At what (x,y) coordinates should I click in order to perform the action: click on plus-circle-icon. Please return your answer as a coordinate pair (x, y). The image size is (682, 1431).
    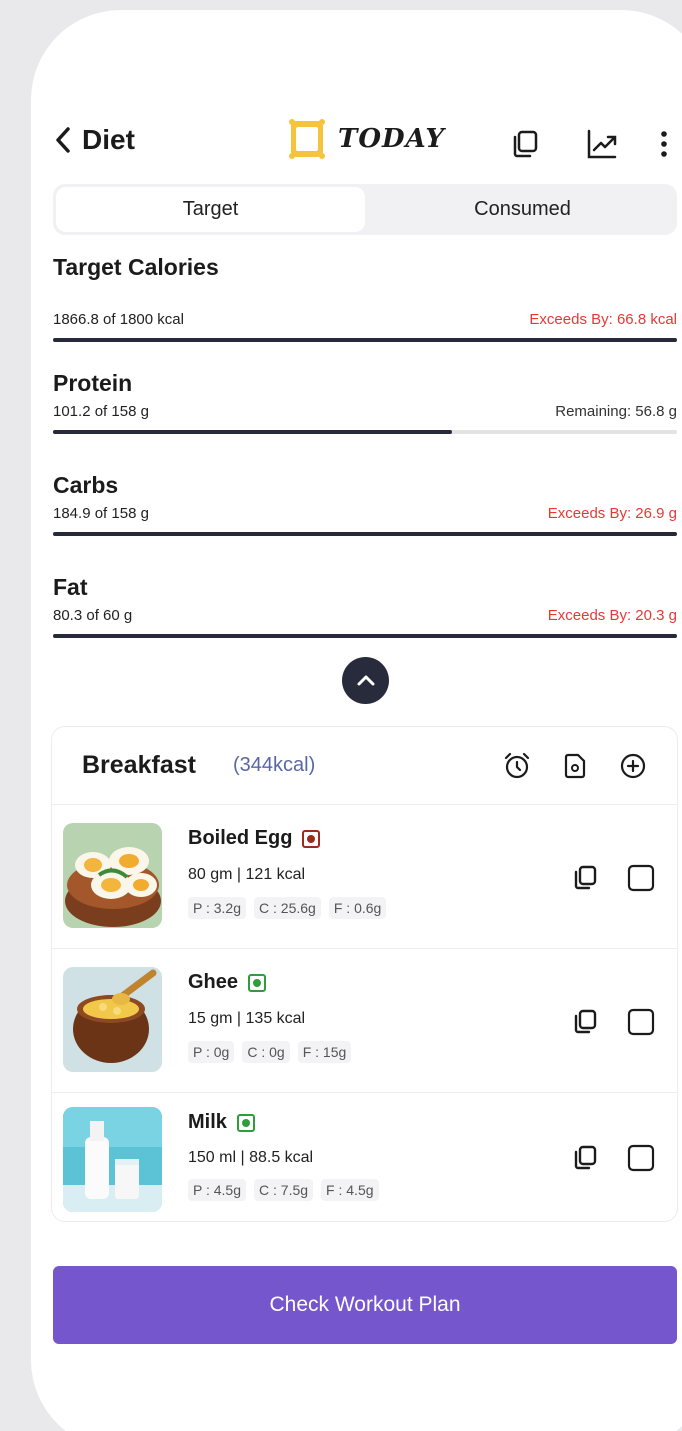
    Looking at the image, I should click on (633, 766).